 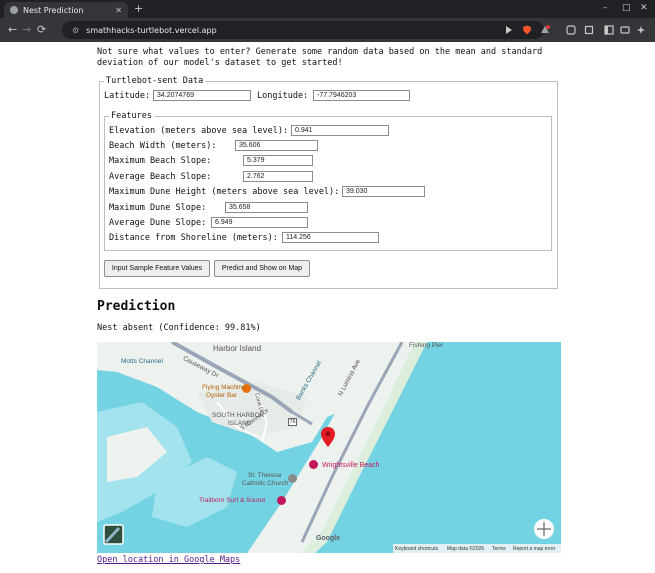 I want to click on google-maps-link: Open location in Google Maps, so click(x=168, y=560).